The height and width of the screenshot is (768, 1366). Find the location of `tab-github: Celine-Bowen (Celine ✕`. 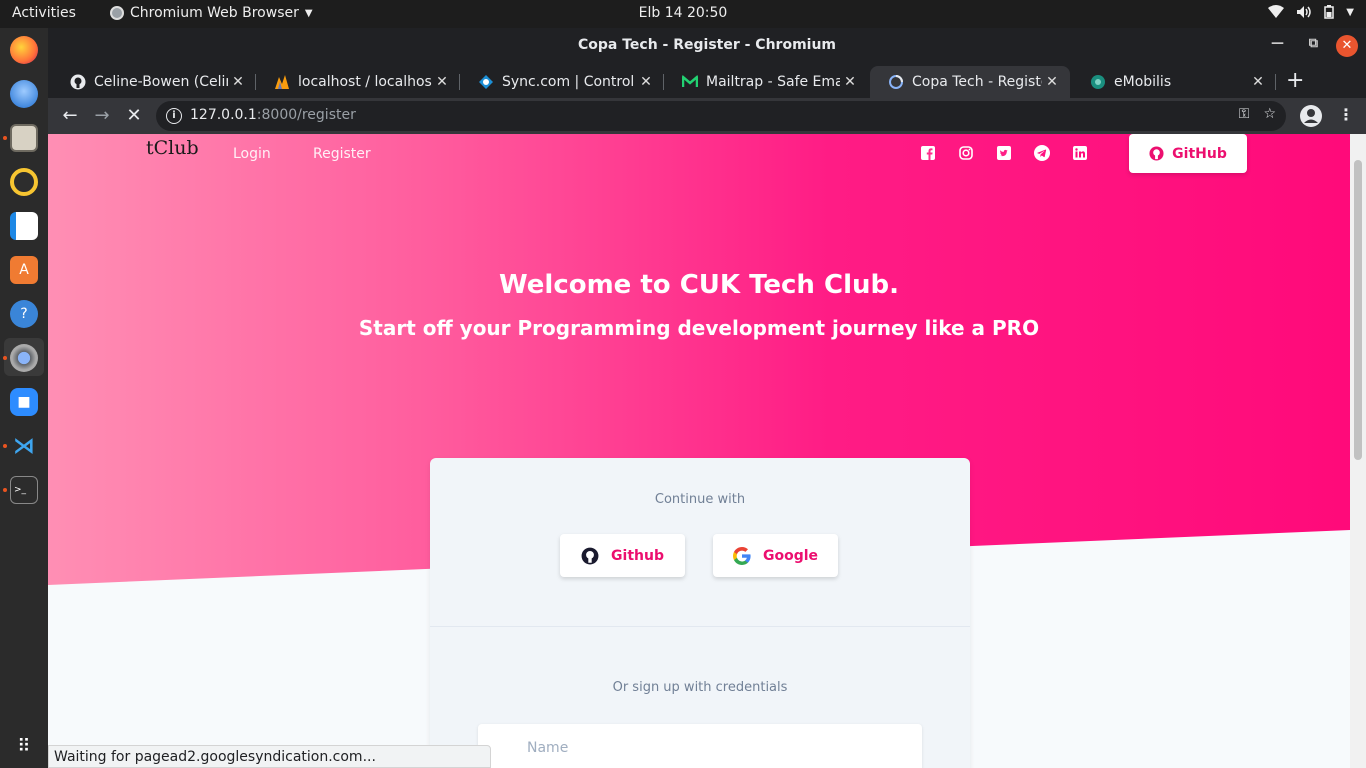

tab-github: Celine-Bowen (Celine ✕ is located at coordinates (154, 82).